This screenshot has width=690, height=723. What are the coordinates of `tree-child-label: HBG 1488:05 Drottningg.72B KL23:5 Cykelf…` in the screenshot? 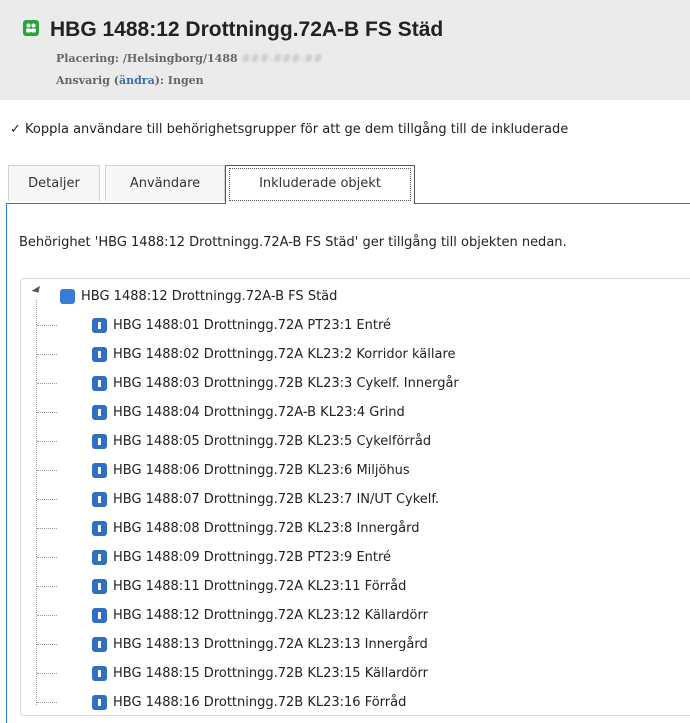 It's located at (272, 441).